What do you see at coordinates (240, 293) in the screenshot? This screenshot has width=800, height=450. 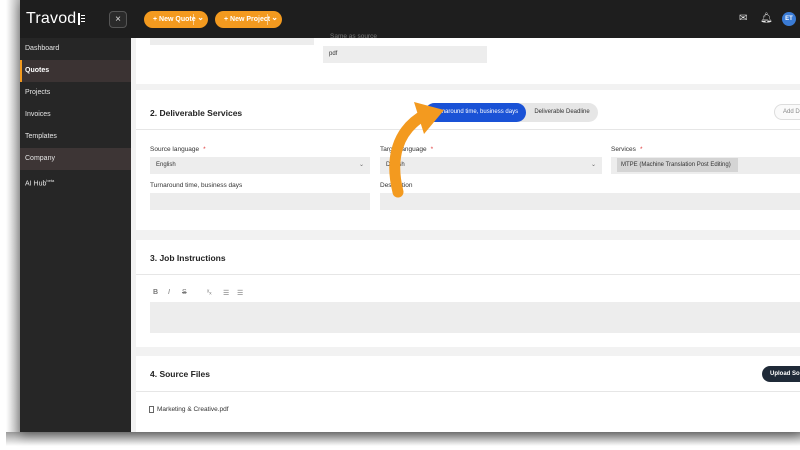 I see `numbered-list-icon: ☰` at bounding box center [240, 293].